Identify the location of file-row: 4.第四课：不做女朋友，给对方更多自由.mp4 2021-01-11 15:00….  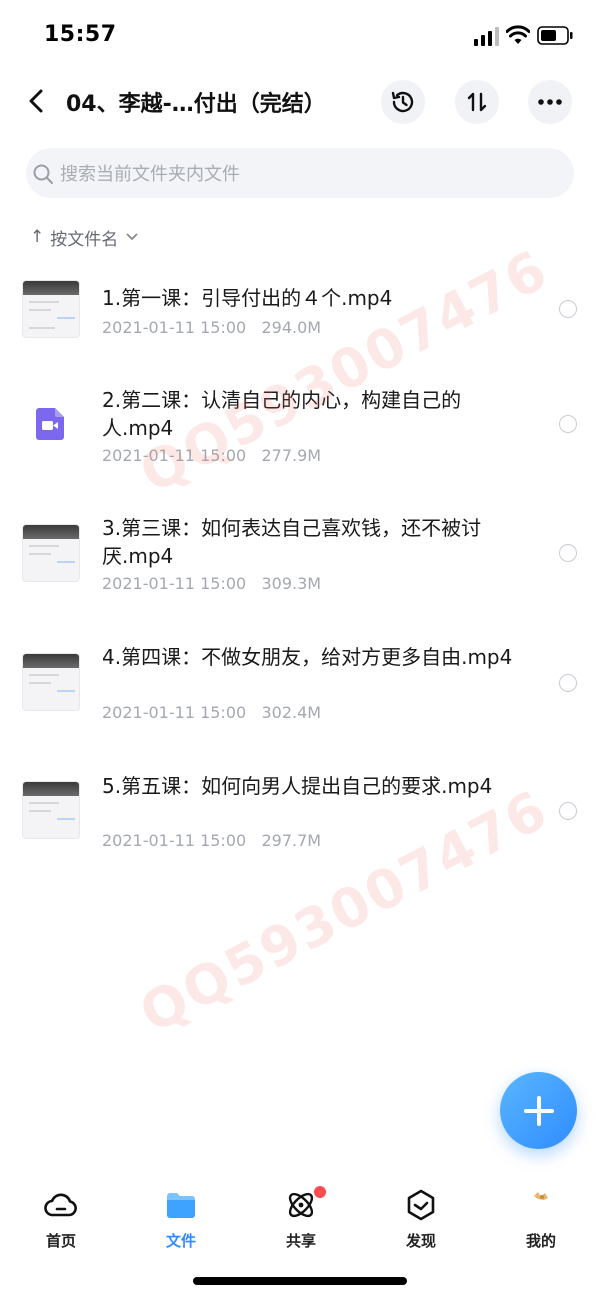
(300, 694).